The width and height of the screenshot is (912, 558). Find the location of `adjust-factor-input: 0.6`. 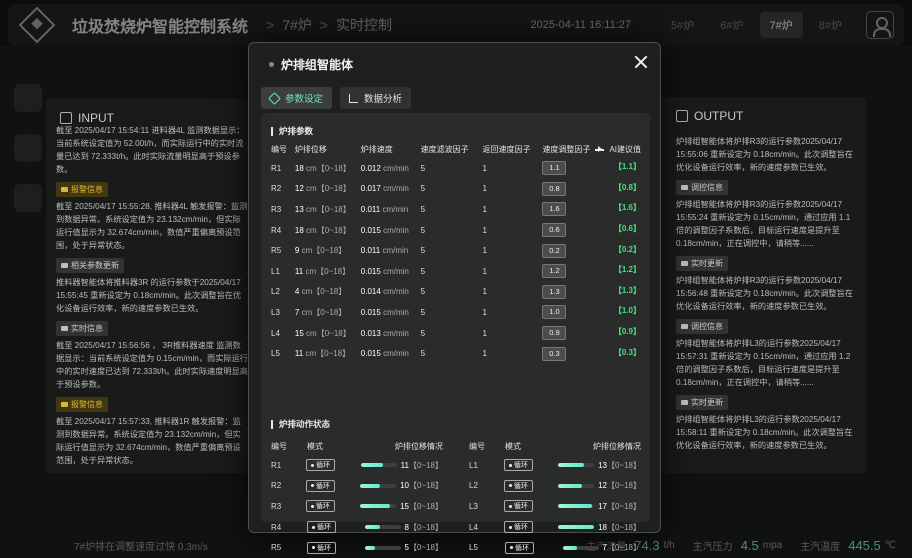

adjust-factor-input: 0.6 is located at coordinates (554, 230).